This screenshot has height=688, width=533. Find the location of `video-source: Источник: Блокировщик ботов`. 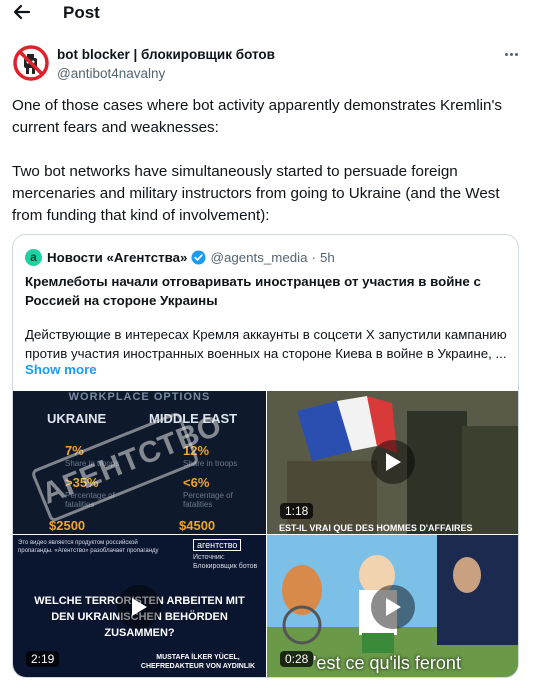

video-source: Источник: Блокировщик ботов is located at coordinates (225, 562).